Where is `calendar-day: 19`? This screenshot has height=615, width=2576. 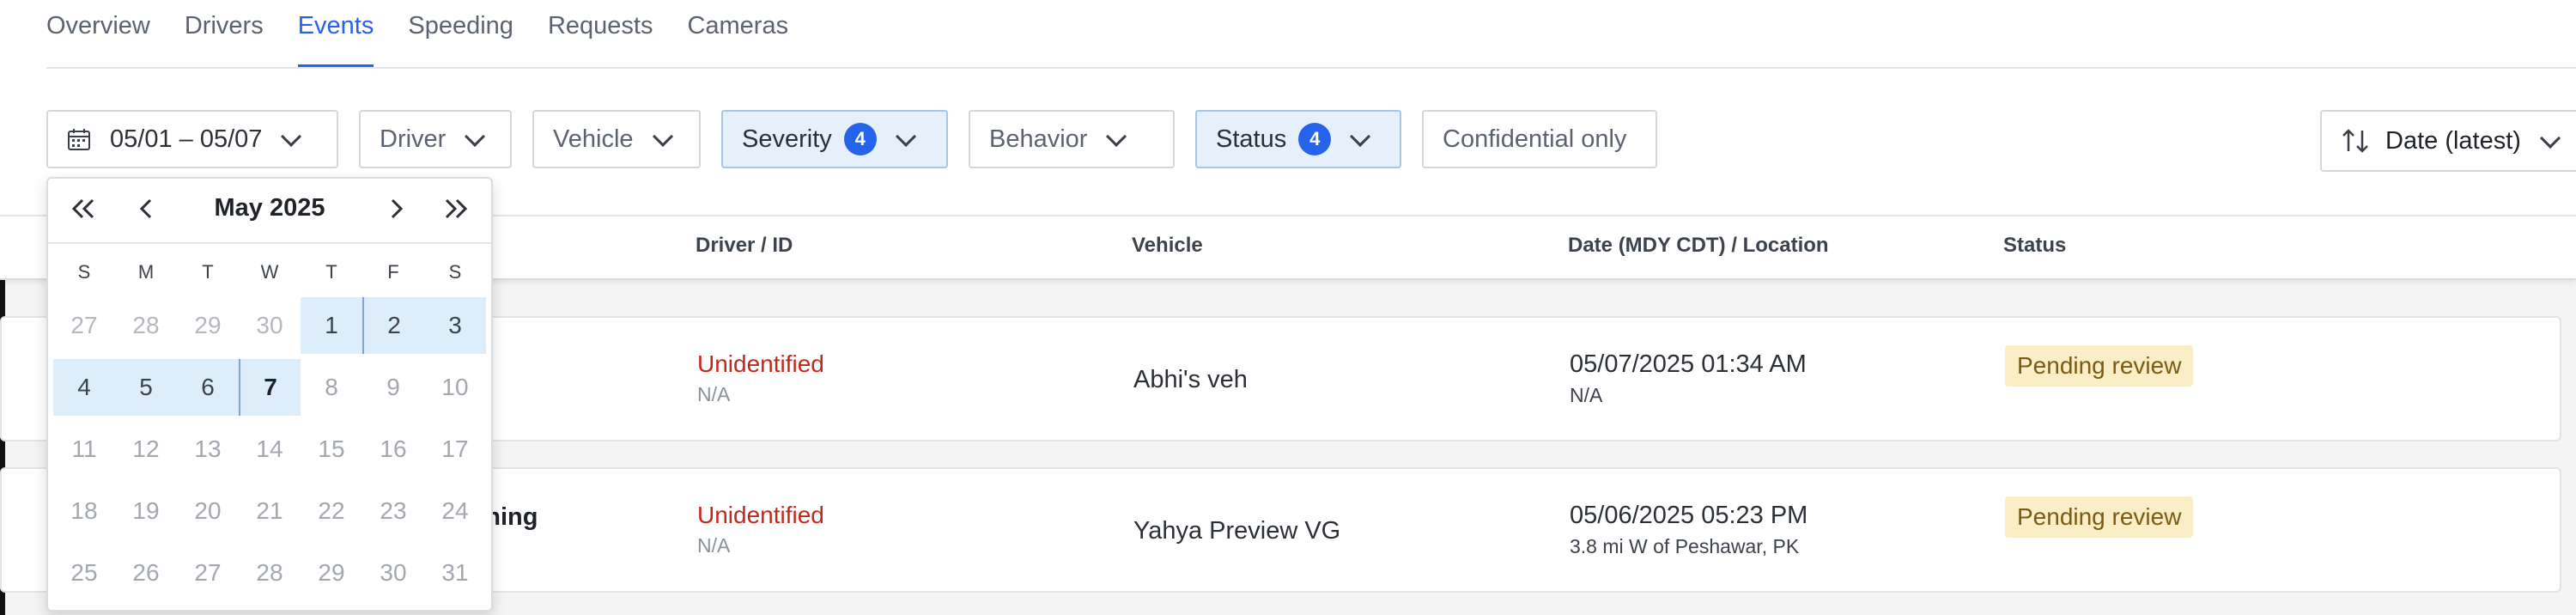
calendar-day: 19 is located at coordinates (146, 511).